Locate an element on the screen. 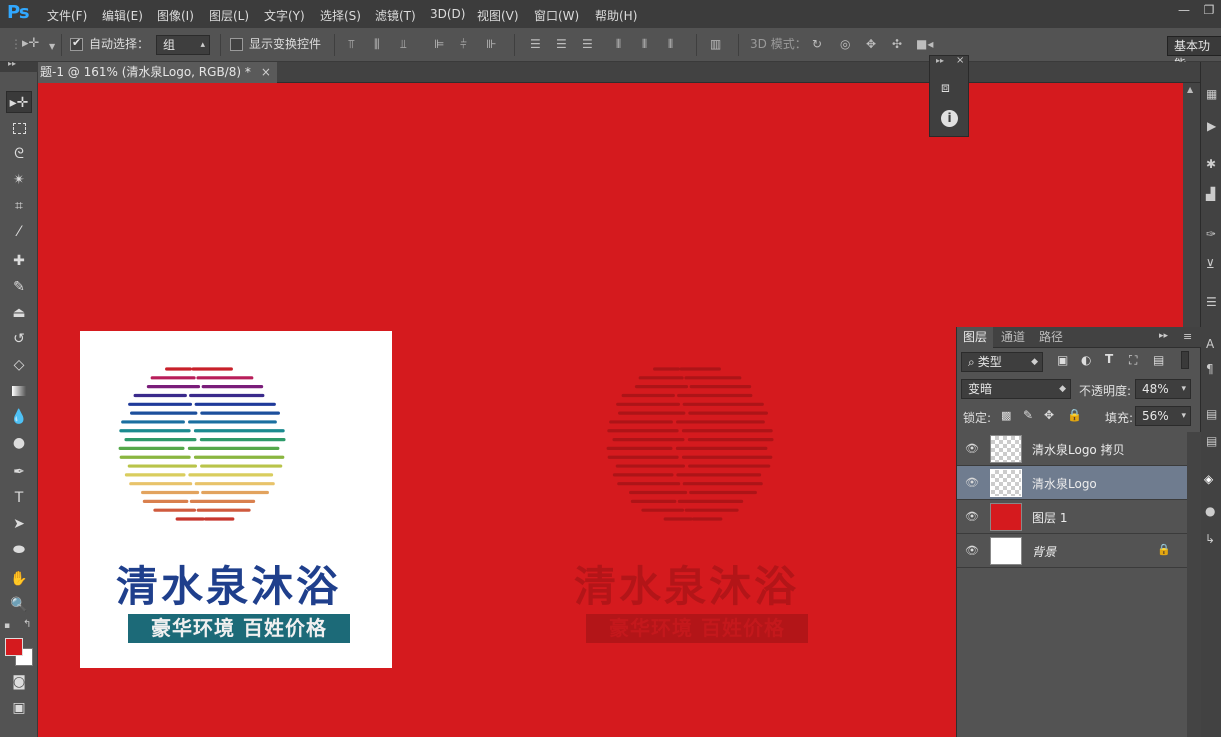 The width and height of the screenshot is (1221, 737). menu-view: 视图(V) is located at coordinates (498, 15).